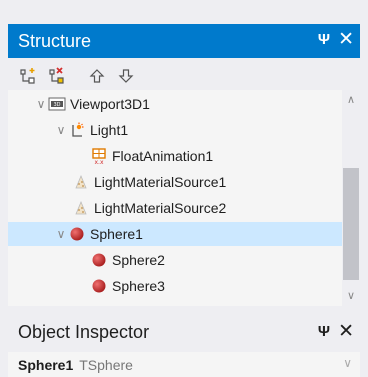 Image resolution: width=368 pixels, height=377 pixels. I want to click on tree-item-floatanimation1: x.x FloatAnimation1, so click(175, 156).